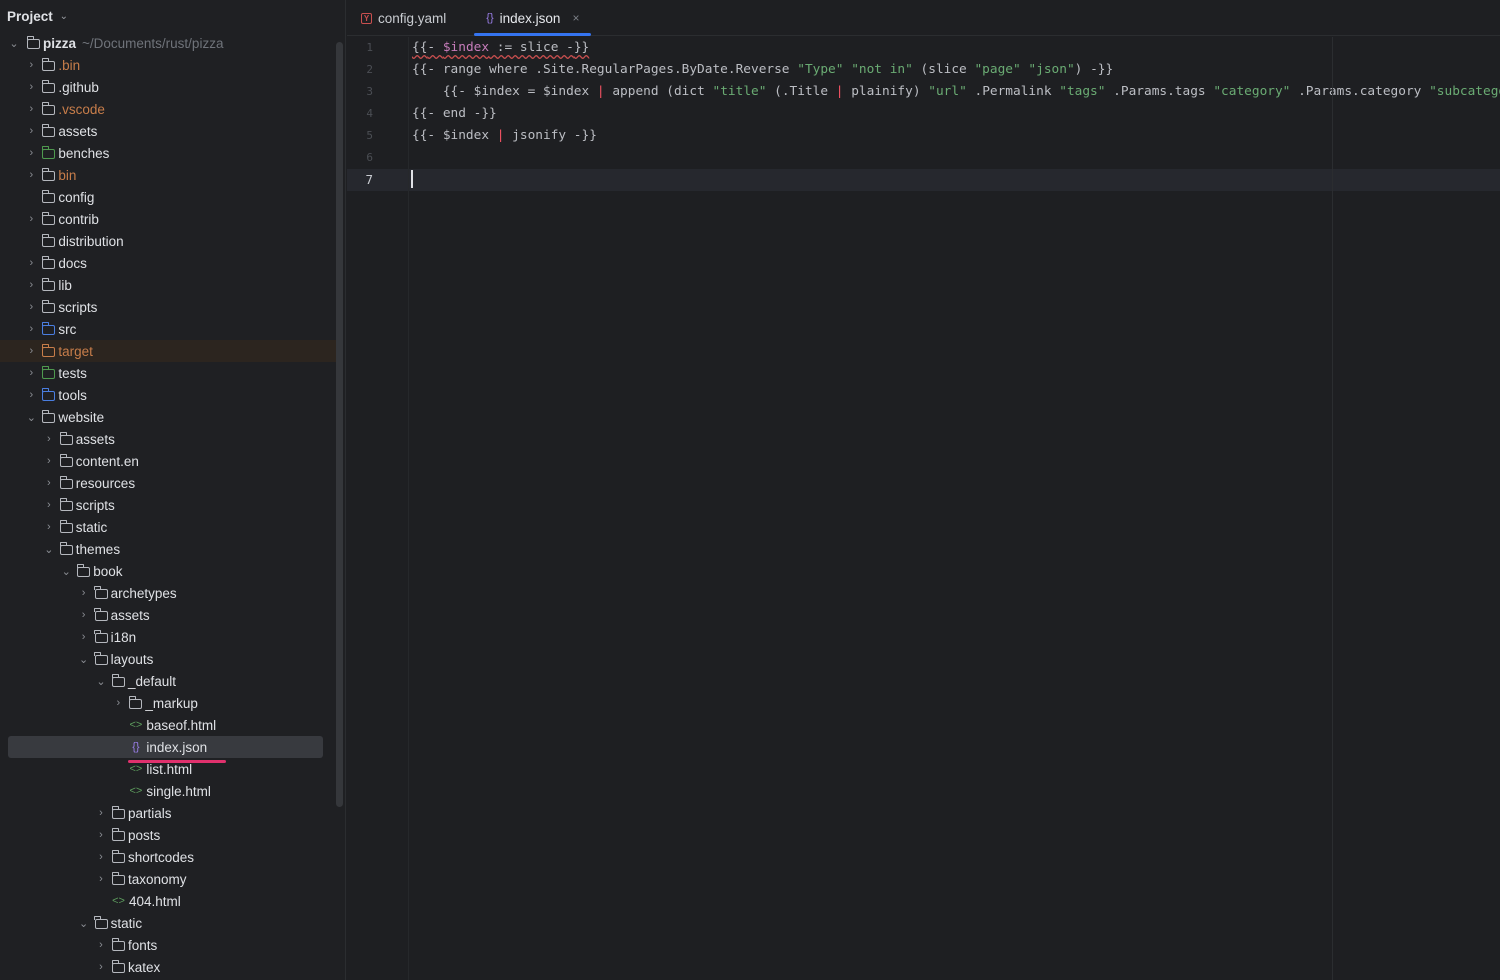 The height and width of the screenshot is (980, 1500). Describe the element at coordinates (168, 461) in the screenshot. I see `tree-item-content-en: › content.en` at that location.